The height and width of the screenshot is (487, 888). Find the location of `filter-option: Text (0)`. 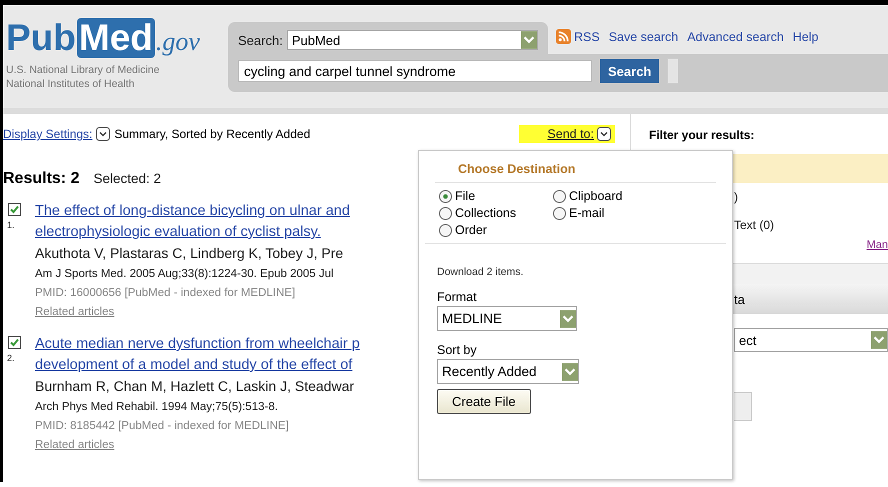

filter-option: Text (0) is located at coordinates (754, 225).